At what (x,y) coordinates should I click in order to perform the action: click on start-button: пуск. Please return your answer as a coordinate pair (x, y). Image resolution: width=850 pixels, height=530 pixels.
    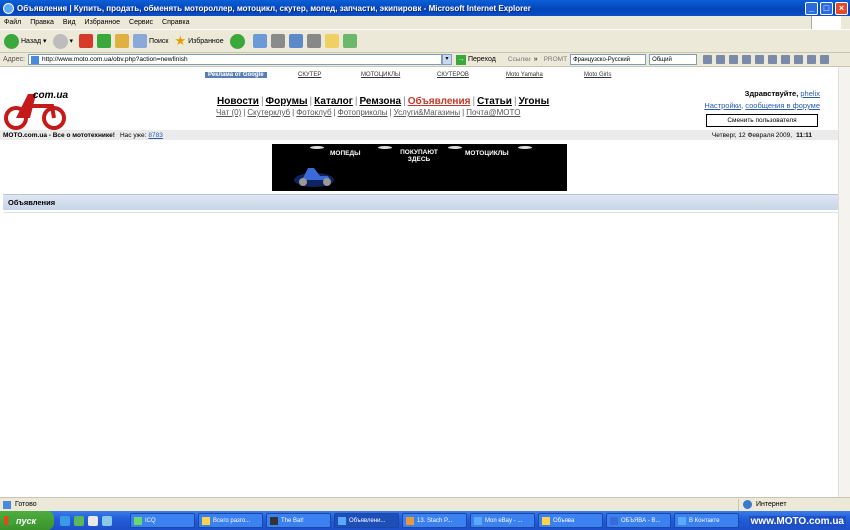
    Looking at the image, I should click on (27, 520).